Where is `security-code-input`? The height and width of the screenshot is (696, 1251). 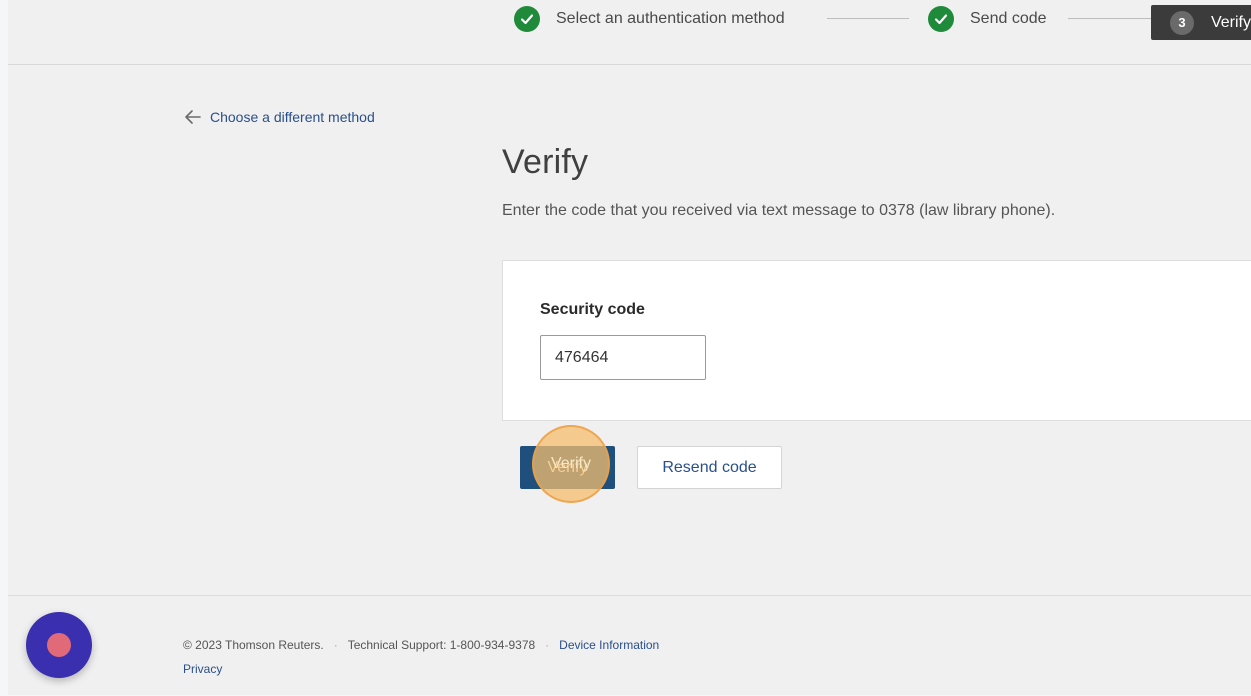 security-code-input is located at coordinates (623, 357).